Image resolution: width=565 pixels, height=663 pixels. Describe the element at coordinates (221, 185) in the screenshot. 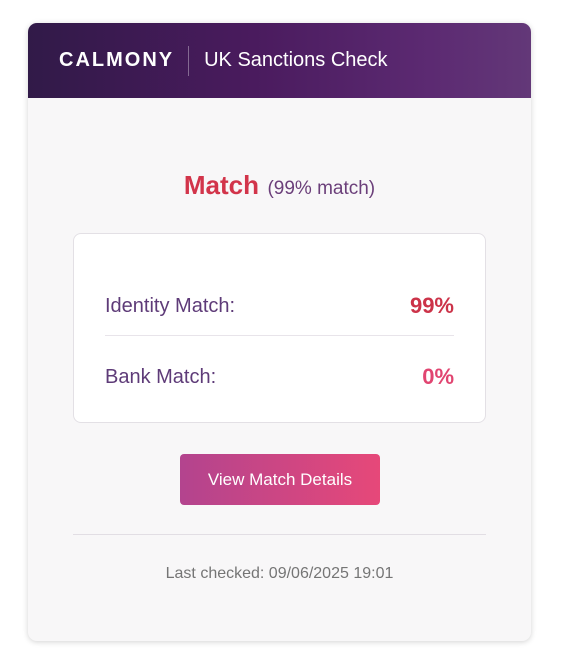

I see `match-status-label: Match` at that location.